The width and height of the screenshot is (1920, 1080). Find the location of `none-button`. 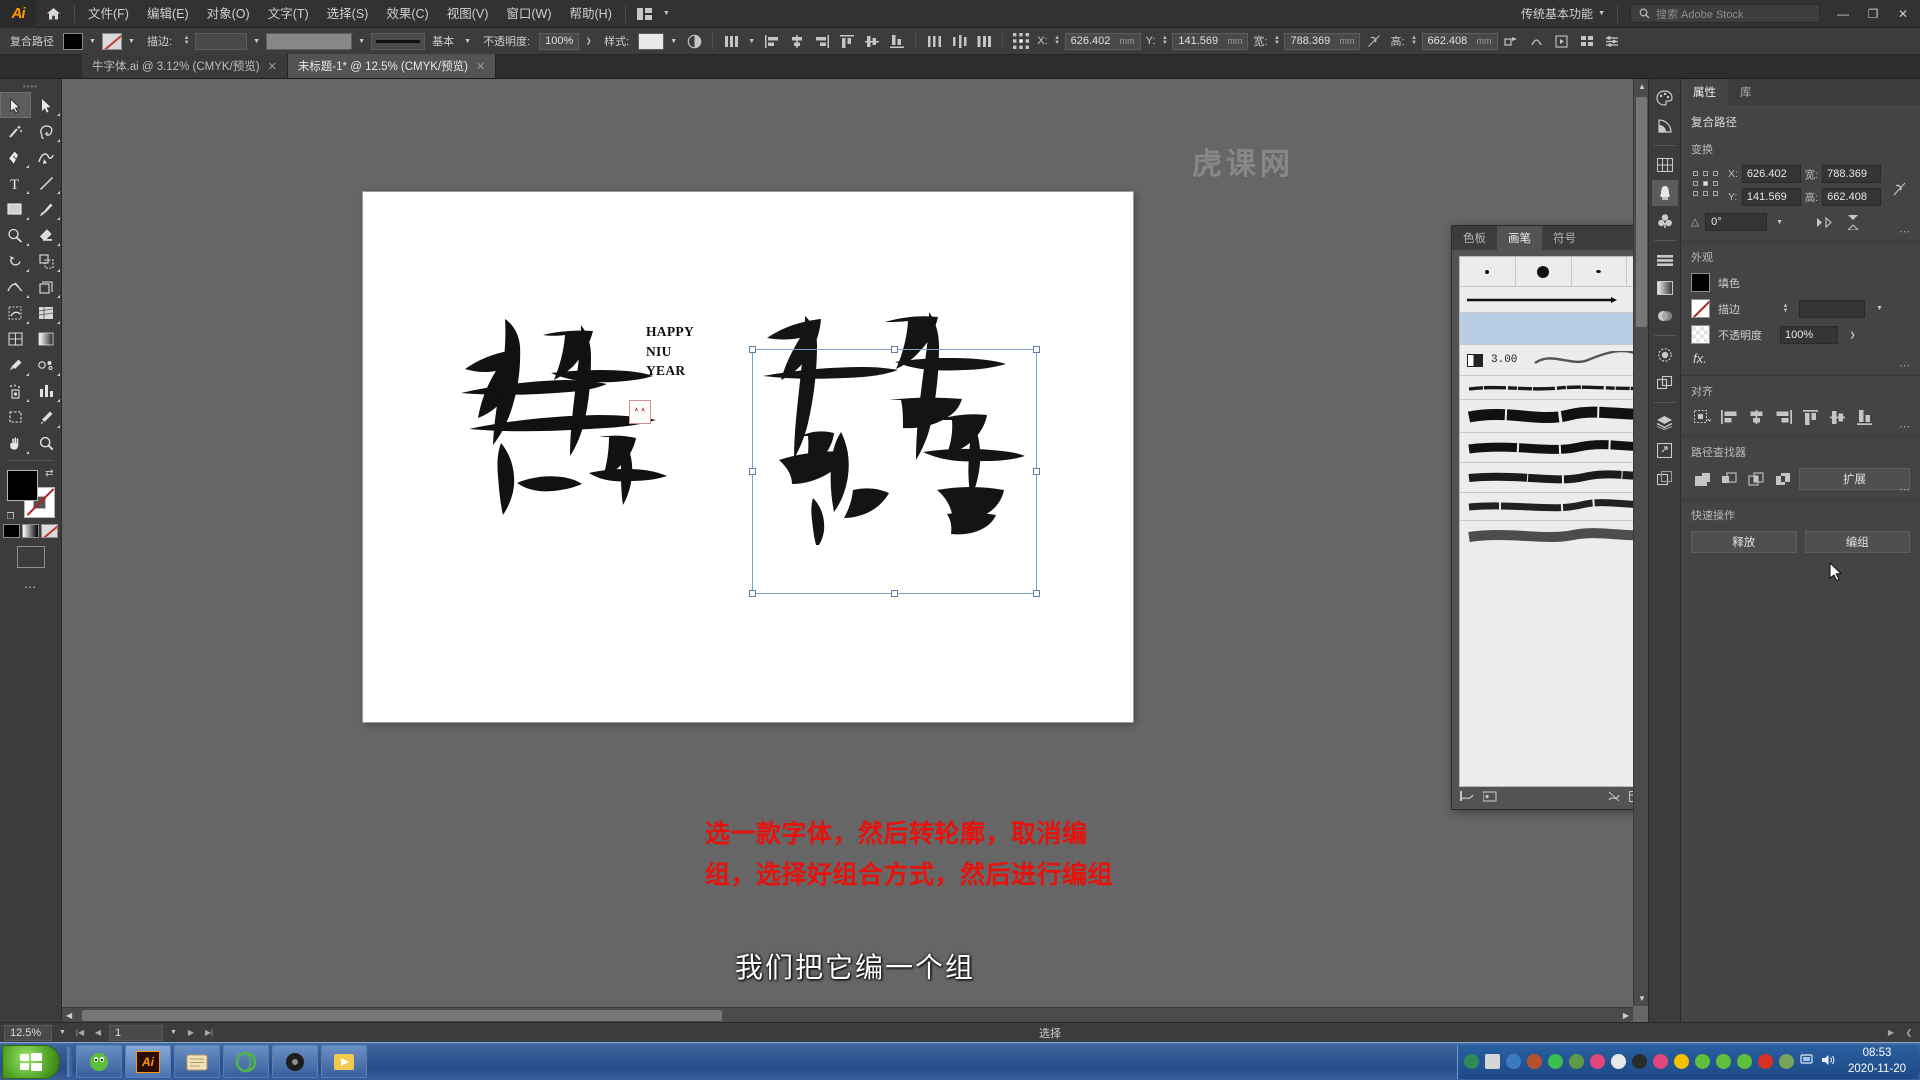

none-button is located at coordinates (49, 531).